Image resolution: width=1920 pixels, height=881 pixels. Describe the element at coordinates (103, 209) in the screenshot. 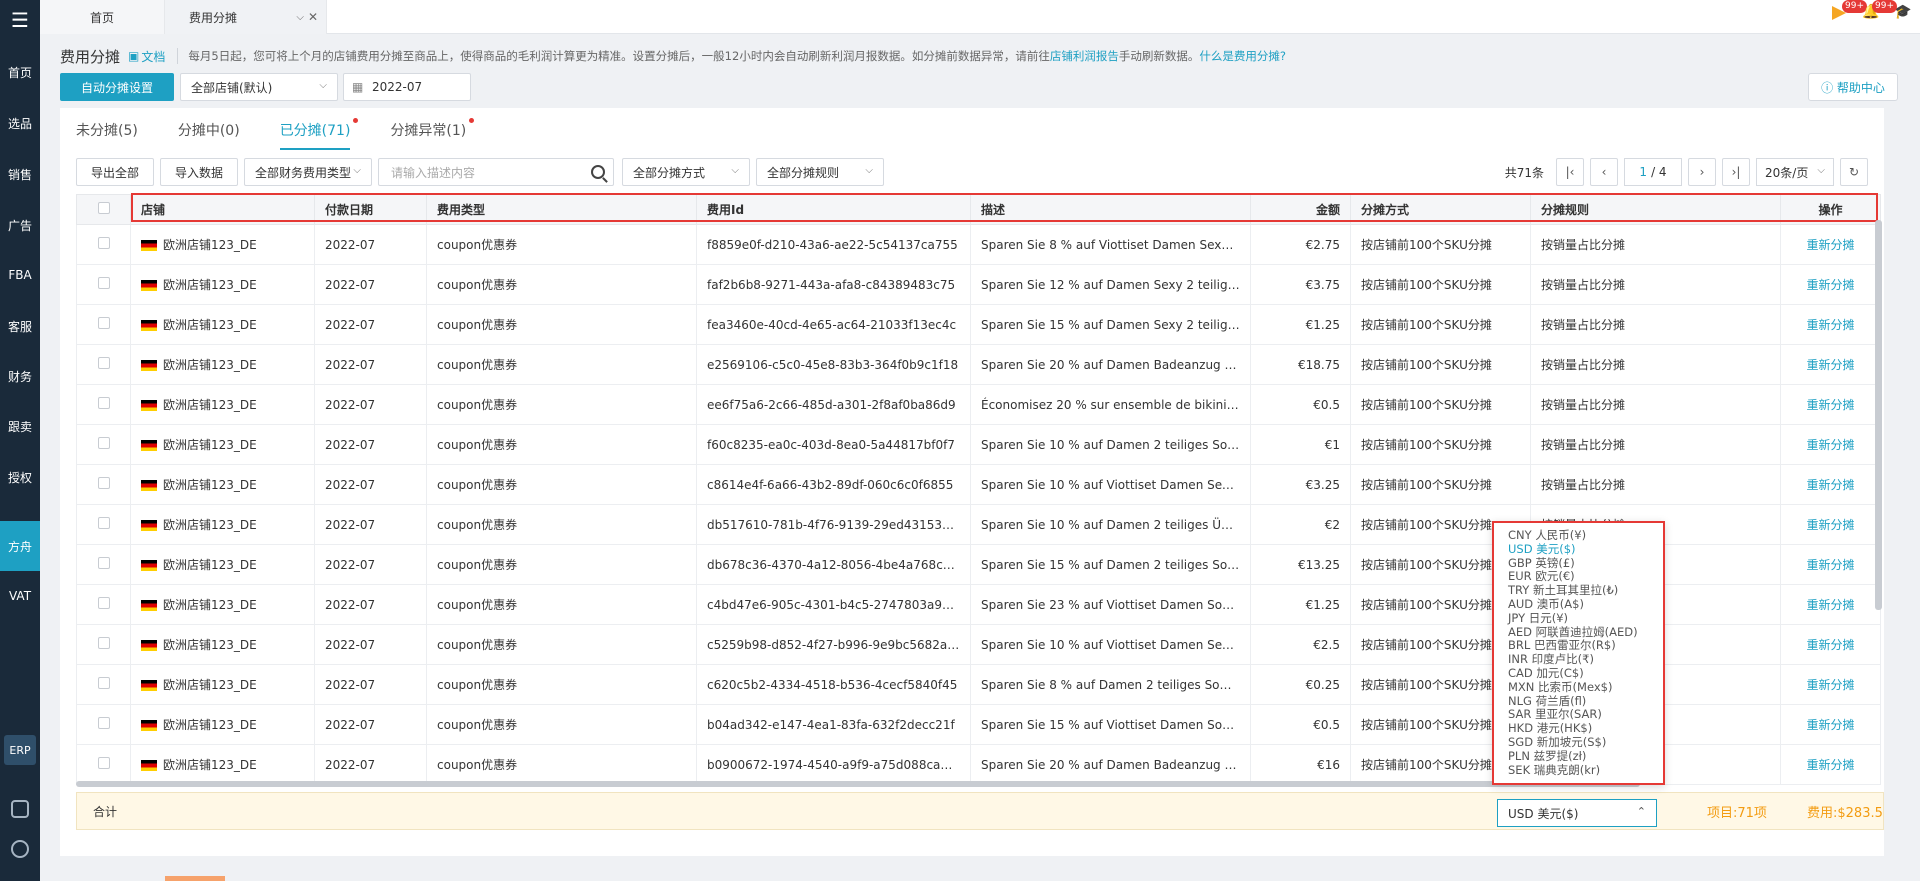

I see `select-all-checkbox` at that location.